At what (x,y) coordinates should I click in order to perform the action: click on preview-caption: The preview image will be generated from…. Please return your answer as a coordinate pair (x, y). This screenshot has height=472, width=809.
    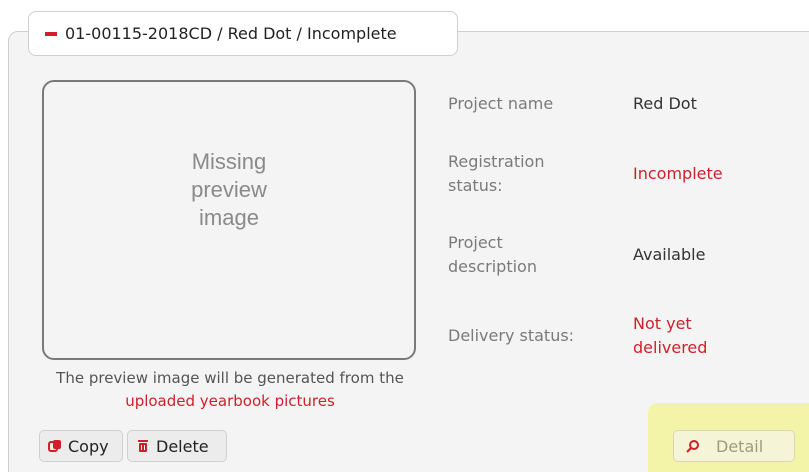
    Looking at the image, I should click on (230, 390).